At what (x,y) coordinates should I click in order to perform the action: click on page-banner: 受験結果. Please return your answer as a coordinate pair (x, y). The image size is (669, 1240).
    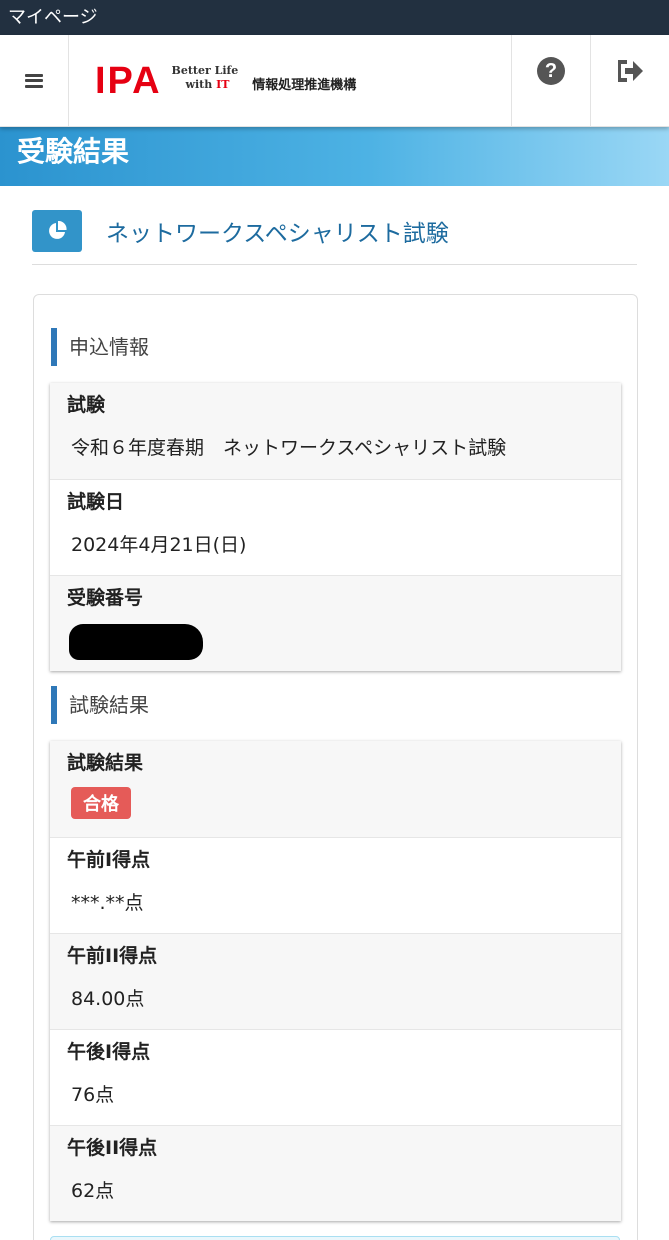
    Looking at the image, I should click on (334, 156).